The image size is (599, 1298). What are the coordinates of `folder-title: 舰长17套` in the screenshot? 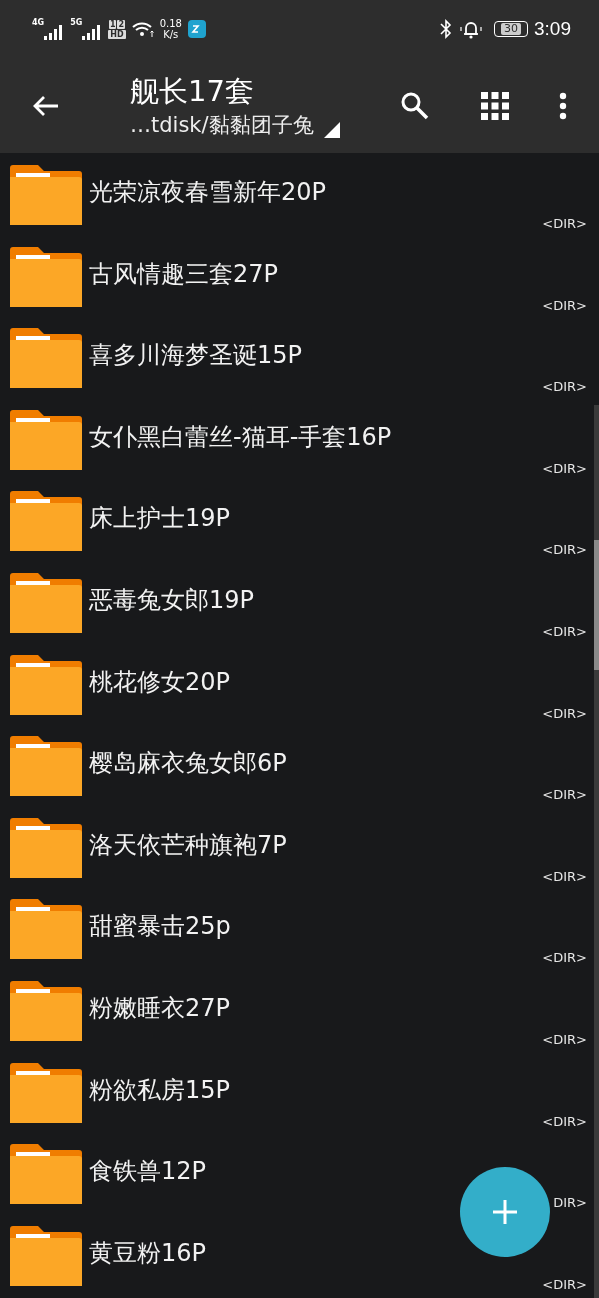 It's located at (192, 90).